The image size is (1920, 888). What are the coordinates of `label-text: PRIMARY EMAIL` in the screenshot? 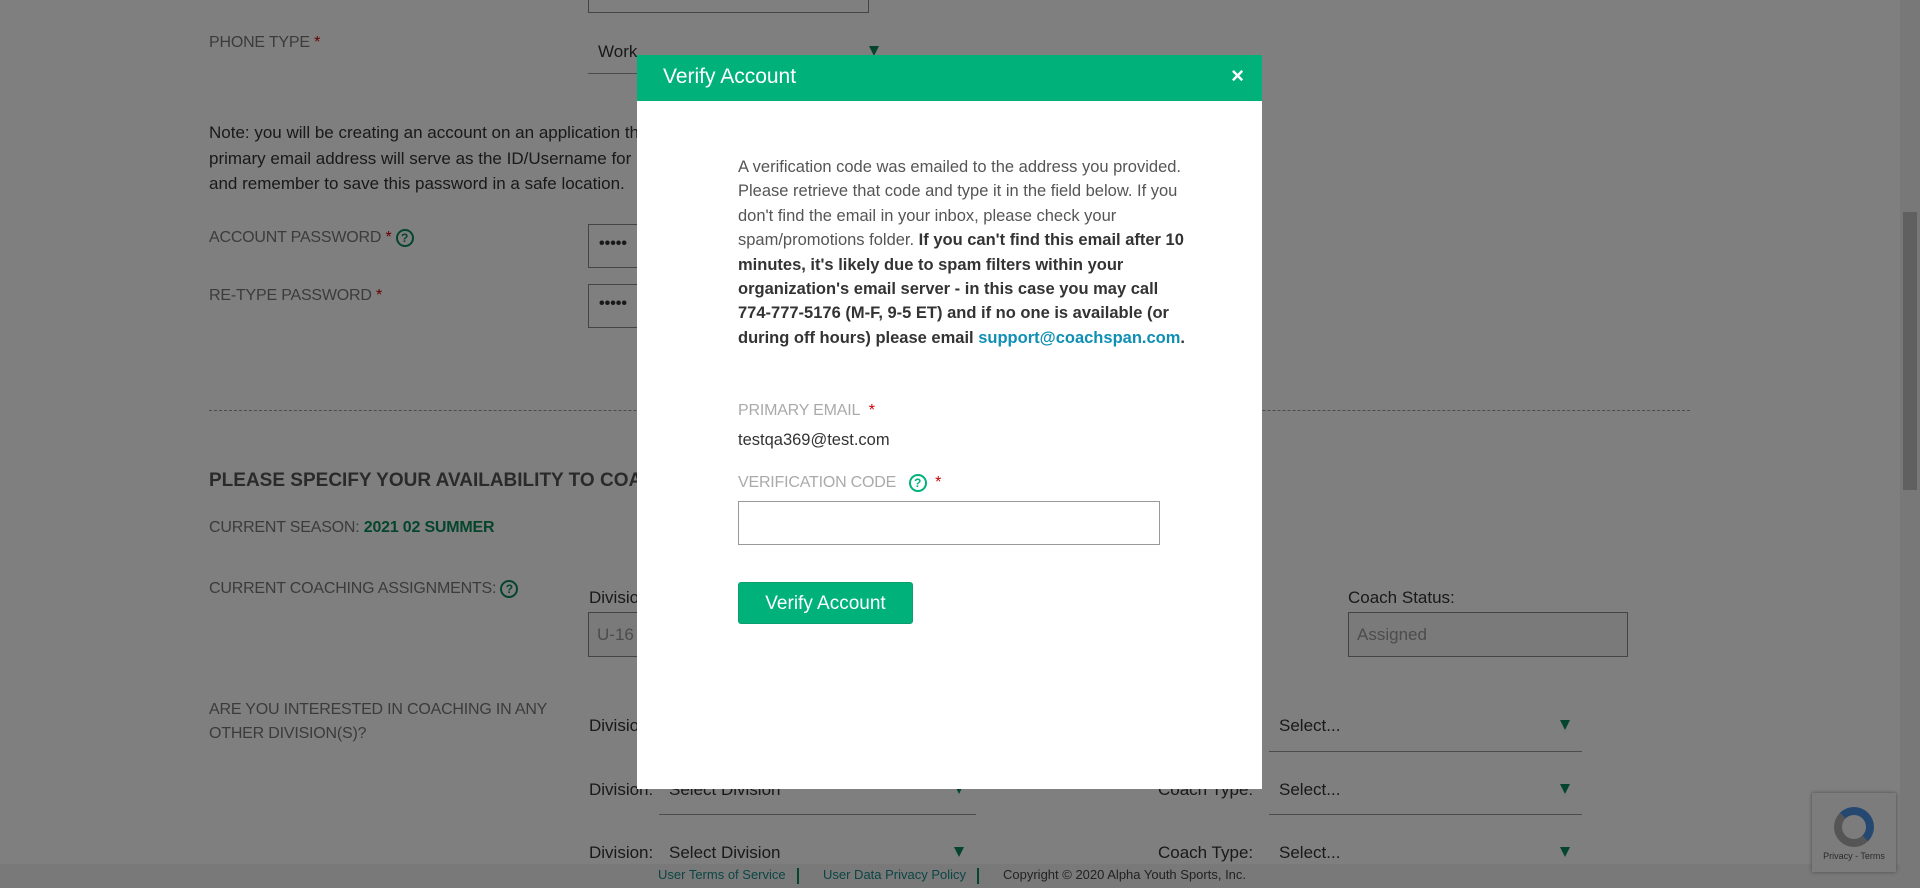 It's located at (799, 410).